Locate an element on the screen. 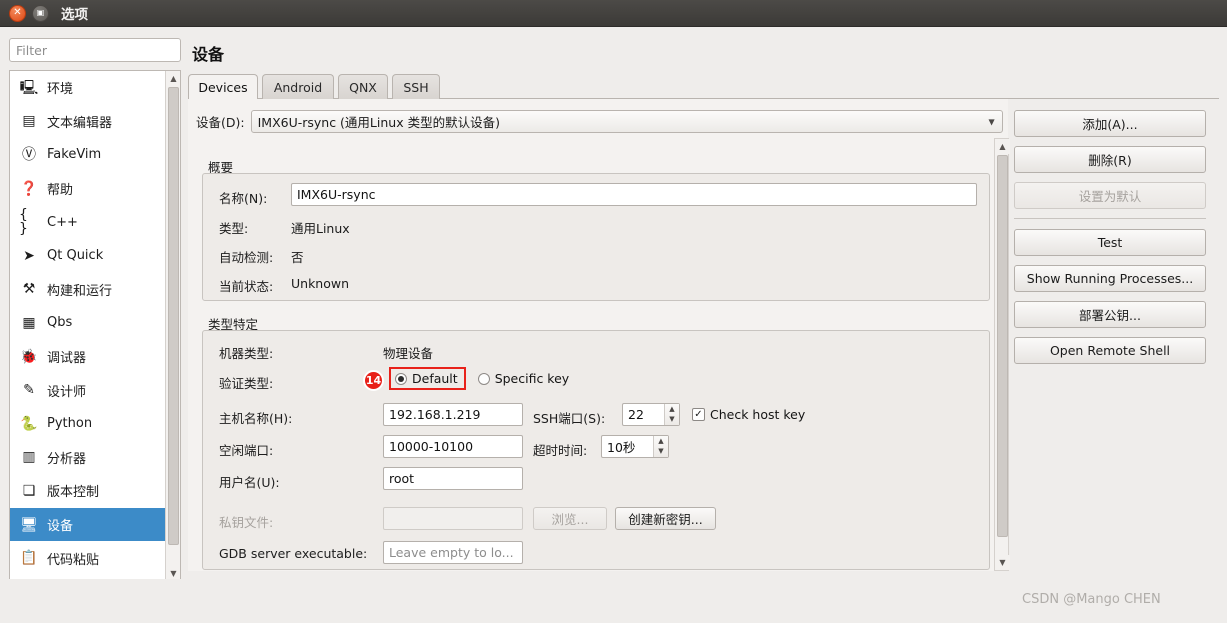 The image size is (1227, 623). timeout-label: 超时时间: is located at coordinates (560, 450).